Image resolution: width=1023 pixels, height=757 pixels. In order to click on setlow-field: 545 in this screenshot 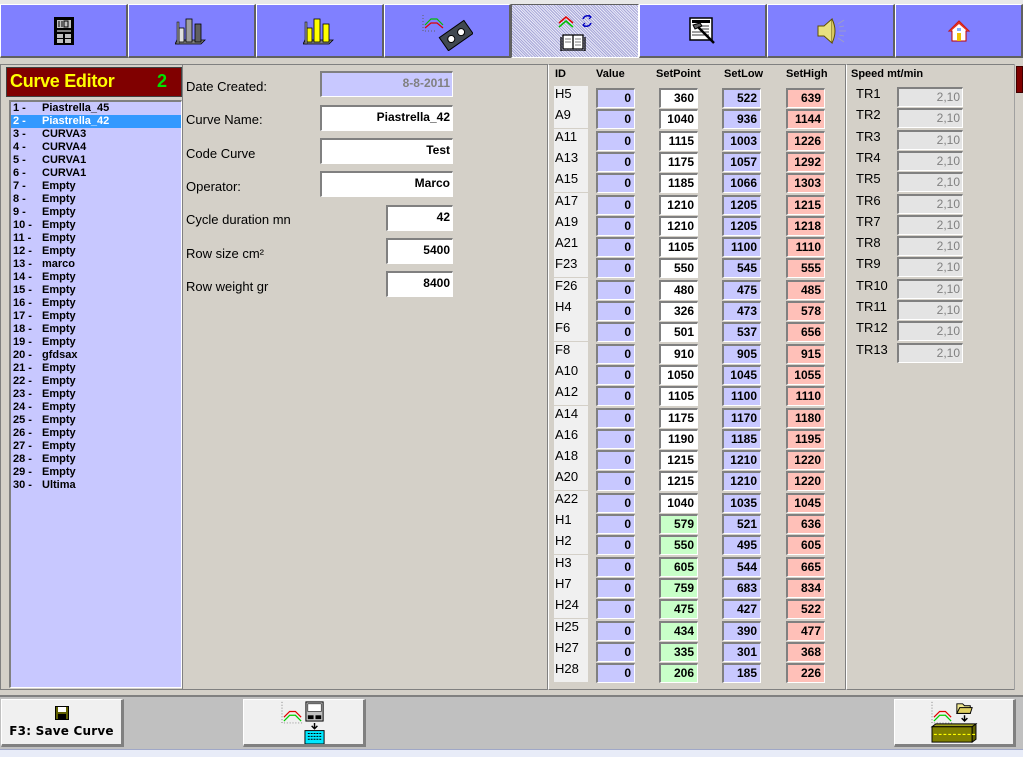, I will do `click(741, 268)`.